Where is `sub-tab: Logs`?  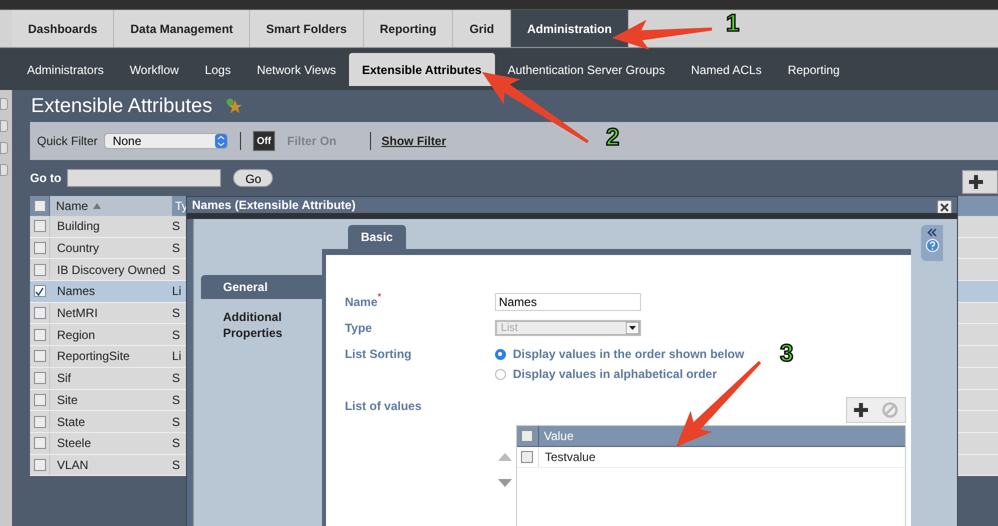 sub-tab: Logs is located at coordinates (218, 69).